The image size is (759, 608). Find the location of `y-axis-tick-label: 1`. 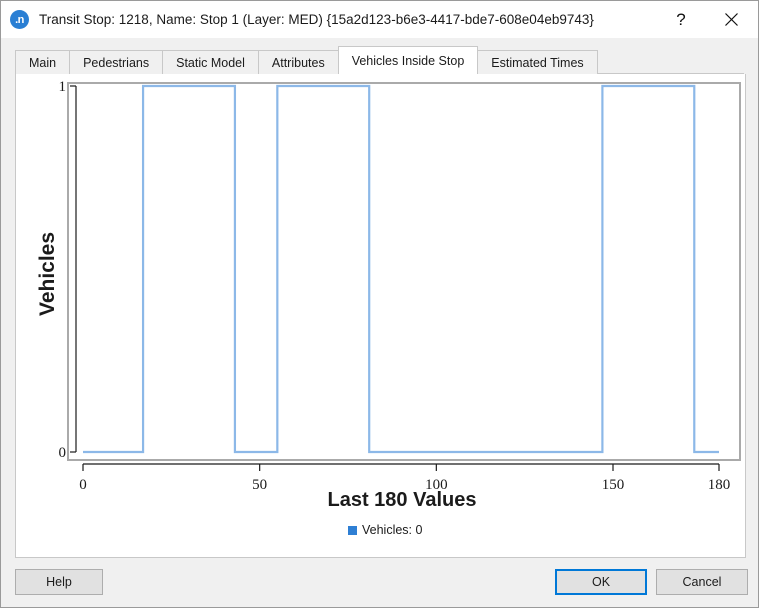

y-axis-tick-label: 1 is located at coordinates (63, 87).